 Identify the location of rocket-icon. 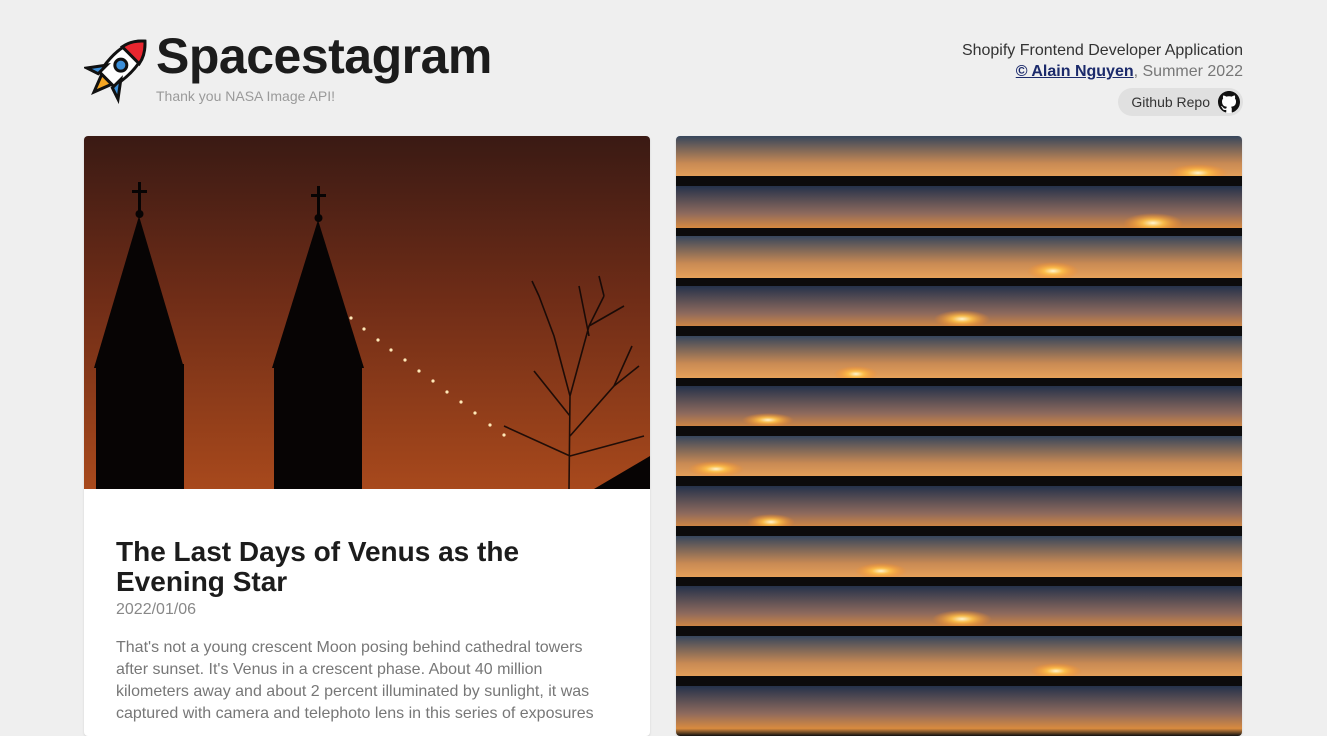
(115, 72).